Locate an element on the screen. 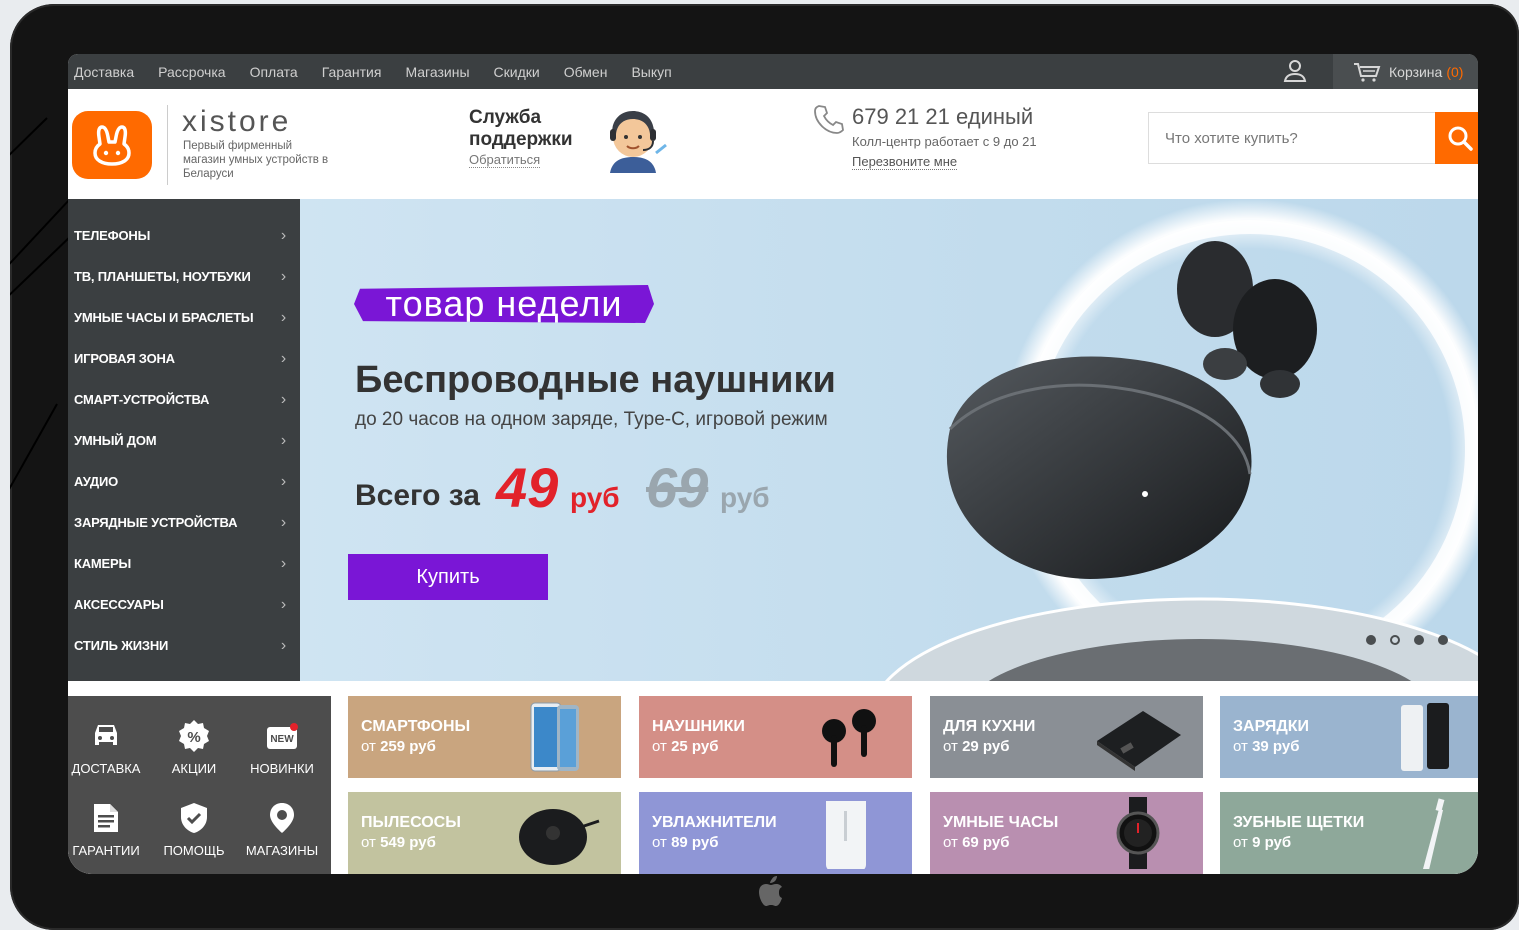  shield-check-icon is located at coordinates (194, 818).